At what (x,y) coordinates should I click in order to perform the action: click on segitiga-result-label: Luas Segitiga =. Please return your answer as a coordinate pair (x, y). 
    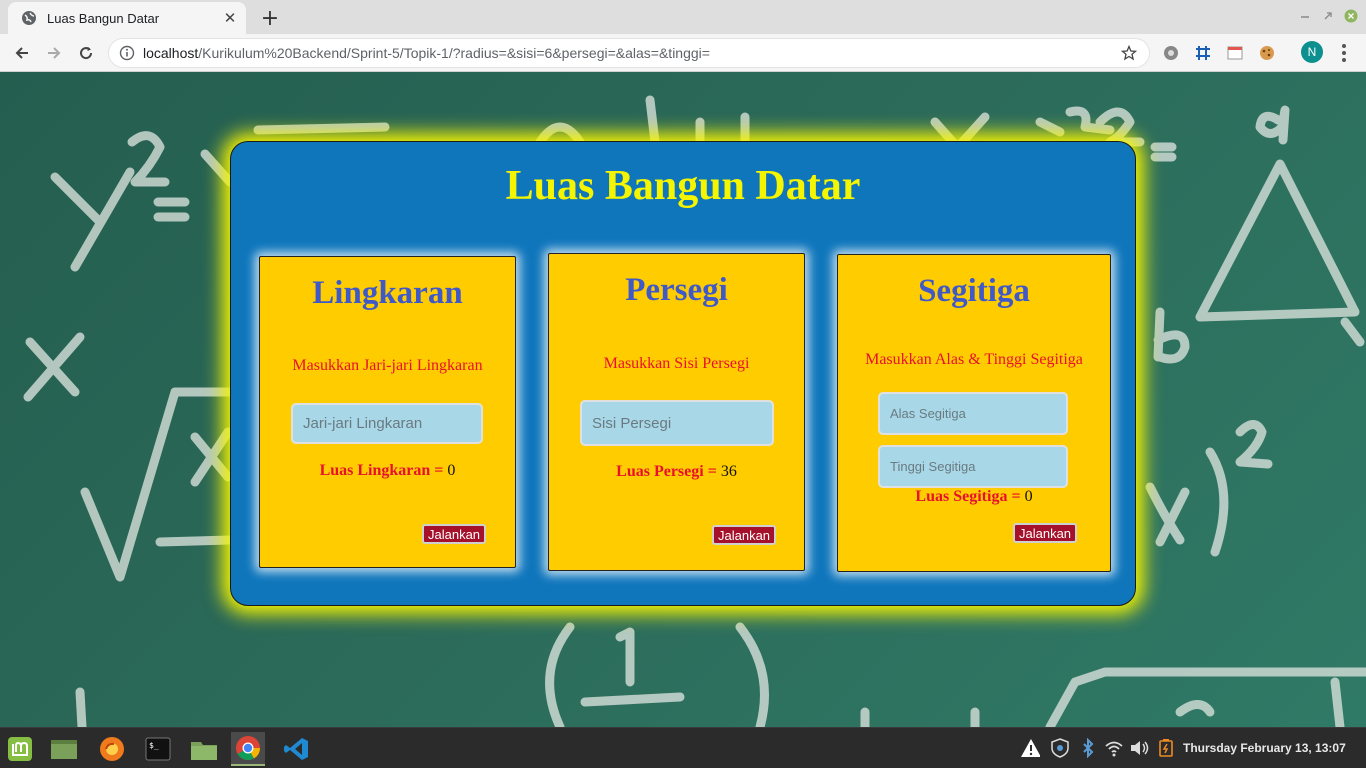
    Looking at the image, I should click on (968, 496).